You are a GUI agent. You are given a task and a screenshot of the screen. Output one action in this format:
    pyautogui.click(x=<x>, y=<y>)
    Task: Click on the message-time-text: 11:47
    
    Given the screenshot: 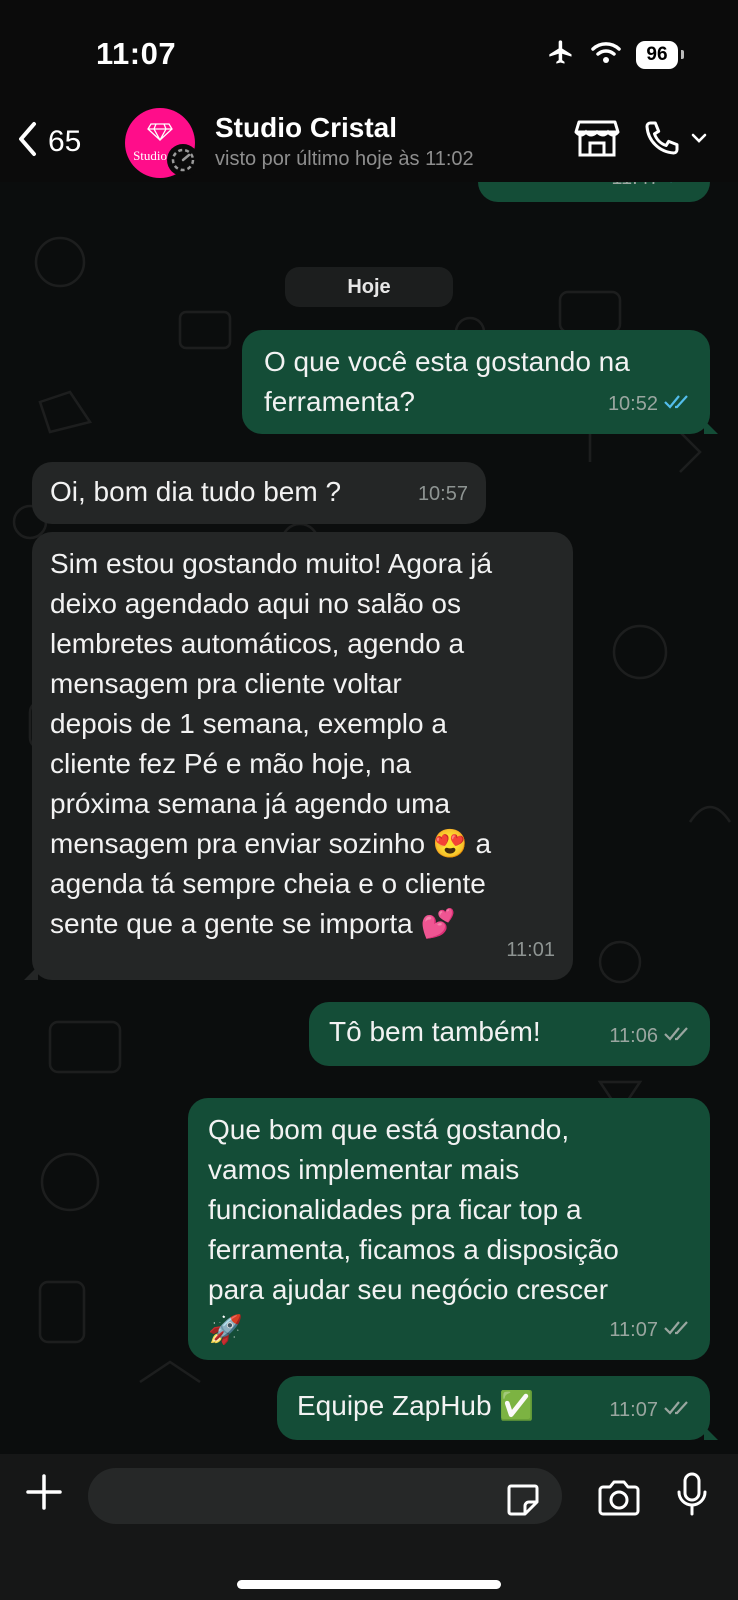 What is the action you would take?
    pyautogui.click(x=635, y=190)
    